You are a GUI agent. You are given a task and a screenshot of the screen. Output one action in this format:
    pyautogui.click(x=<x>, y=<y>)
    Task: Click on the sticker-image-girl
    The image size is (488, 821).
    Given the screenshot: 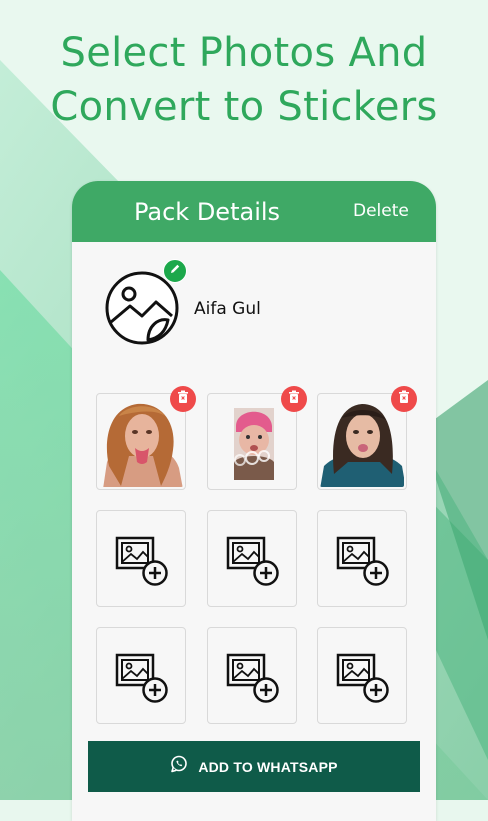 What is the action you would take?
    pyautogui.click(x=362, y=441)
    